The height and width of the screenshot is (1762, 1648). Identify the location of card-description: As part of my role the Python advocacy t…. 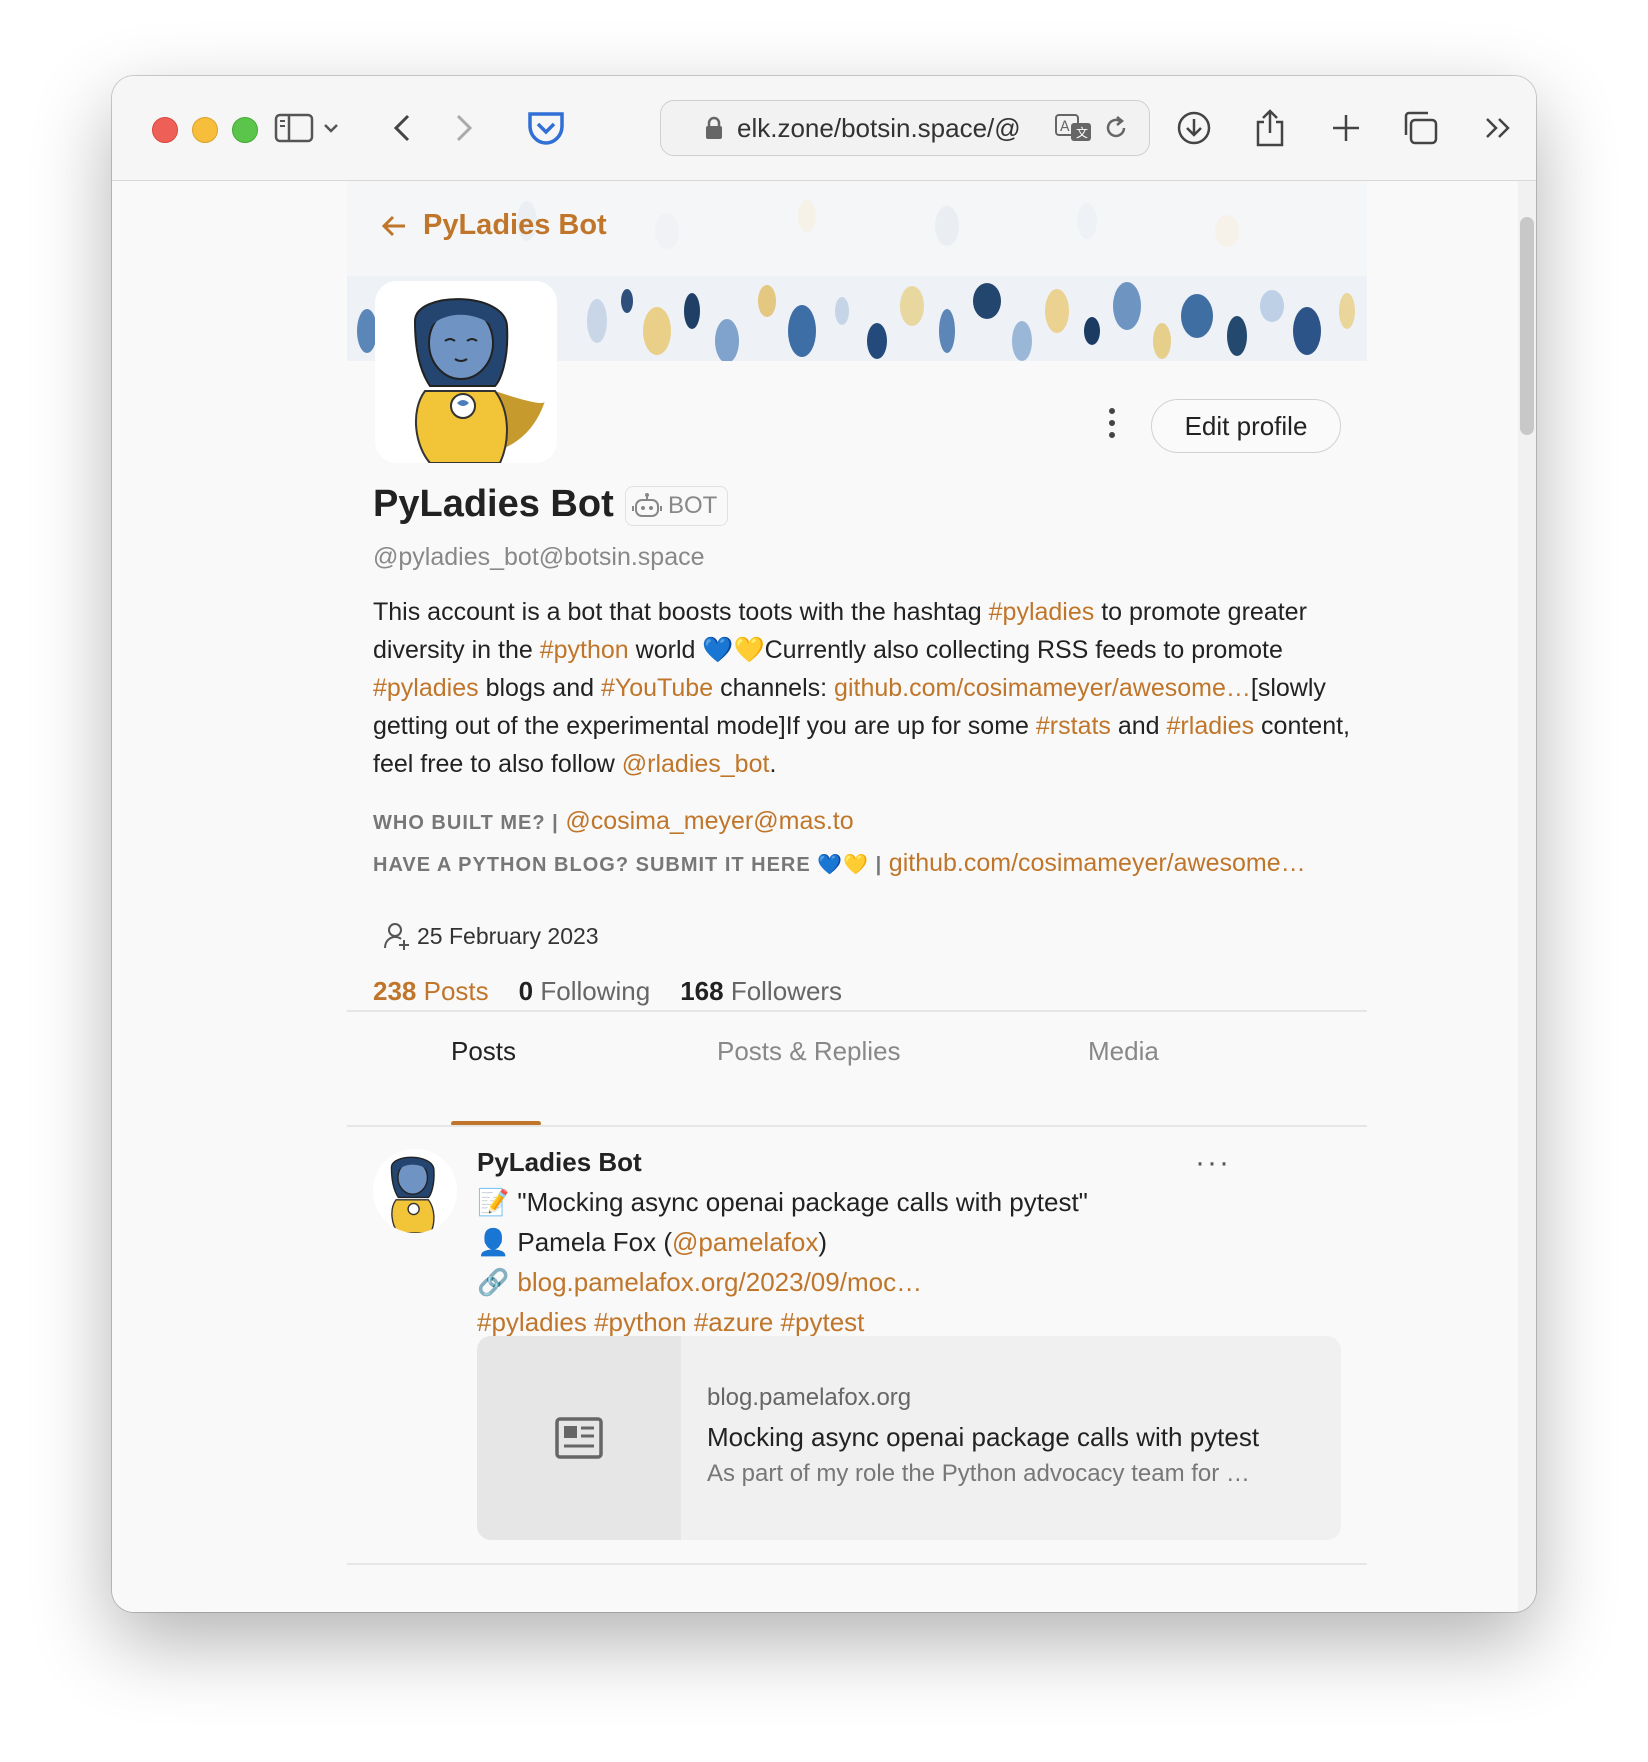
(978, 1473).